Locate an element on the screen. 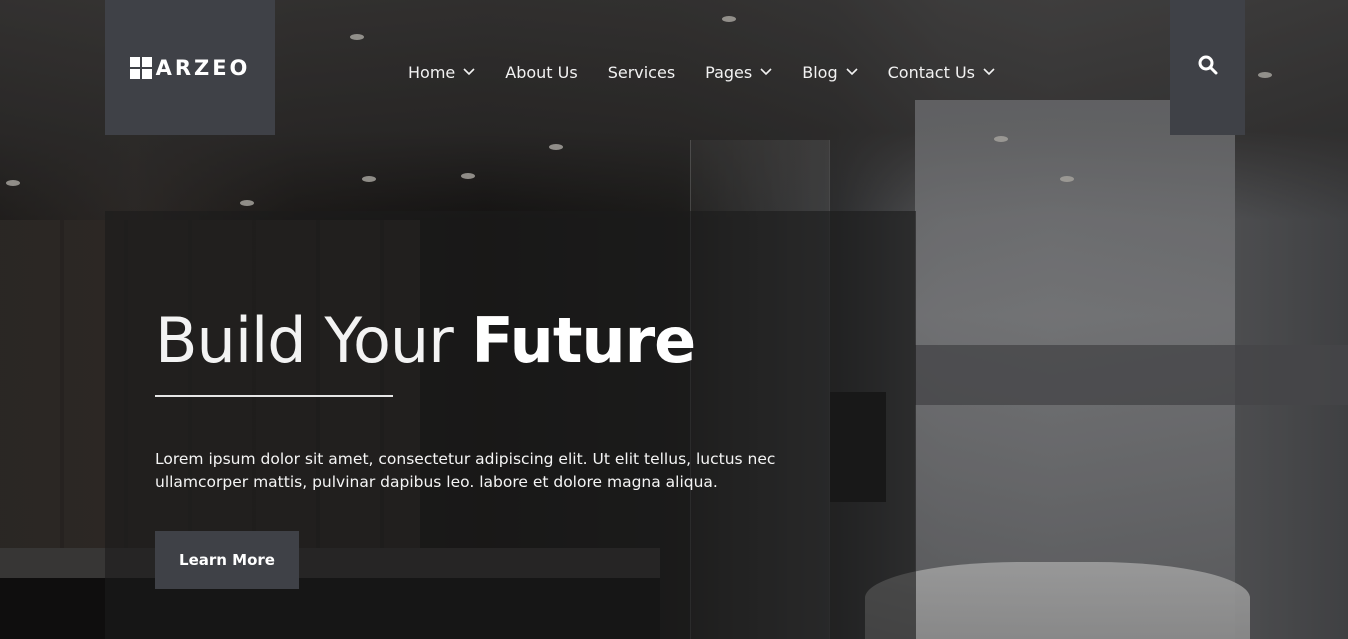 This screenshot has width=1348, height=639. nav-item-label: Contact Us is located at coordinates (931, 72).